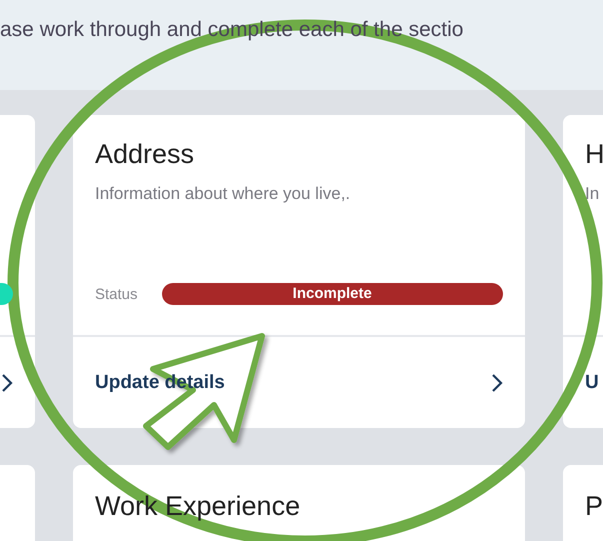 The width and height of the screenshot is (603, 541). I want to click on card-description: Information about where you live,., so click(223, 194).